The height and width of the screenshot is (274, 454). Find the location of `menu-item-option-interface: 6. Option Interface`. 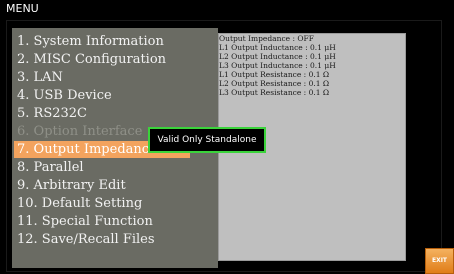

menu-item-option-interface: 6. Option Interface is located at coordinates (80, 131).